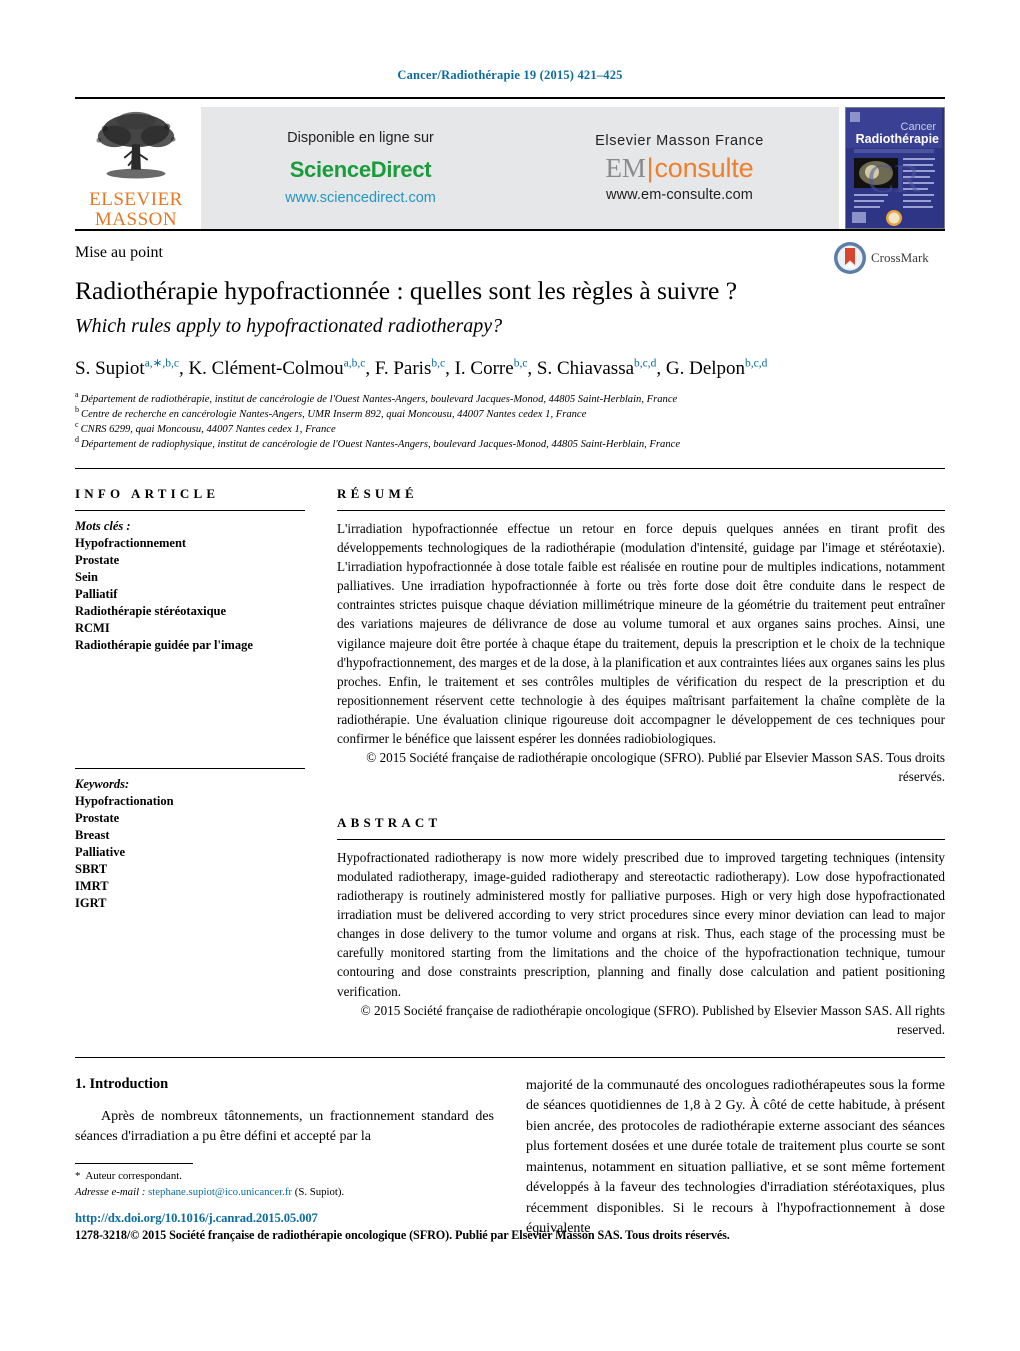 The height and width of the screenshot is (1351, 1020). What do you see at coordinates (110, 1191) in the screenshot?
I see `email-label: Adresse e-mail :` at bounding box center [110, 1191].